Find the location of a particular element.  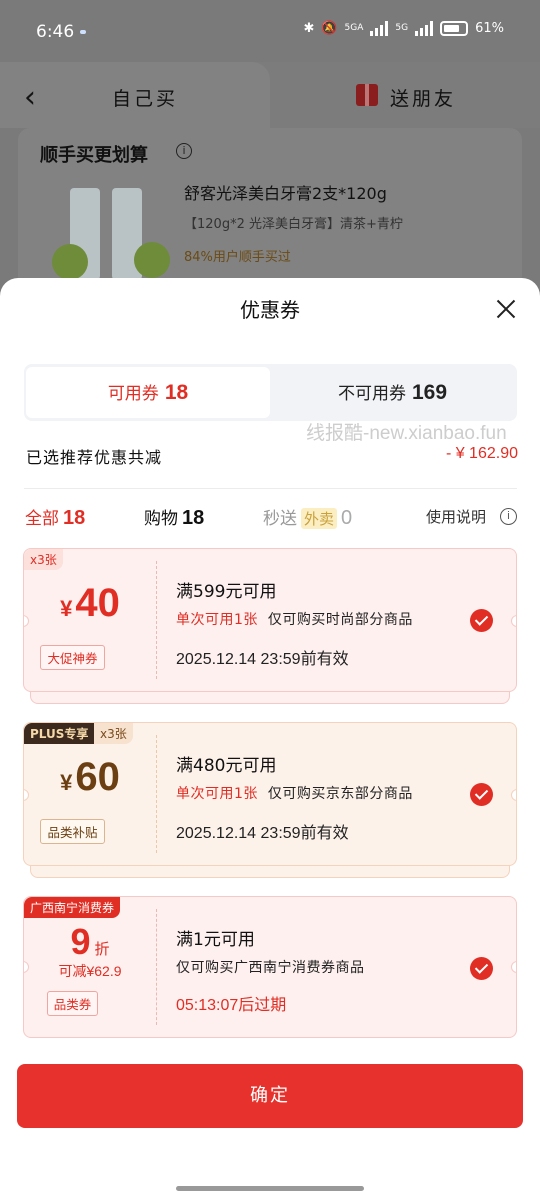

saved-amount: - ¥ 162.90 is located at coordinates (481, 453).